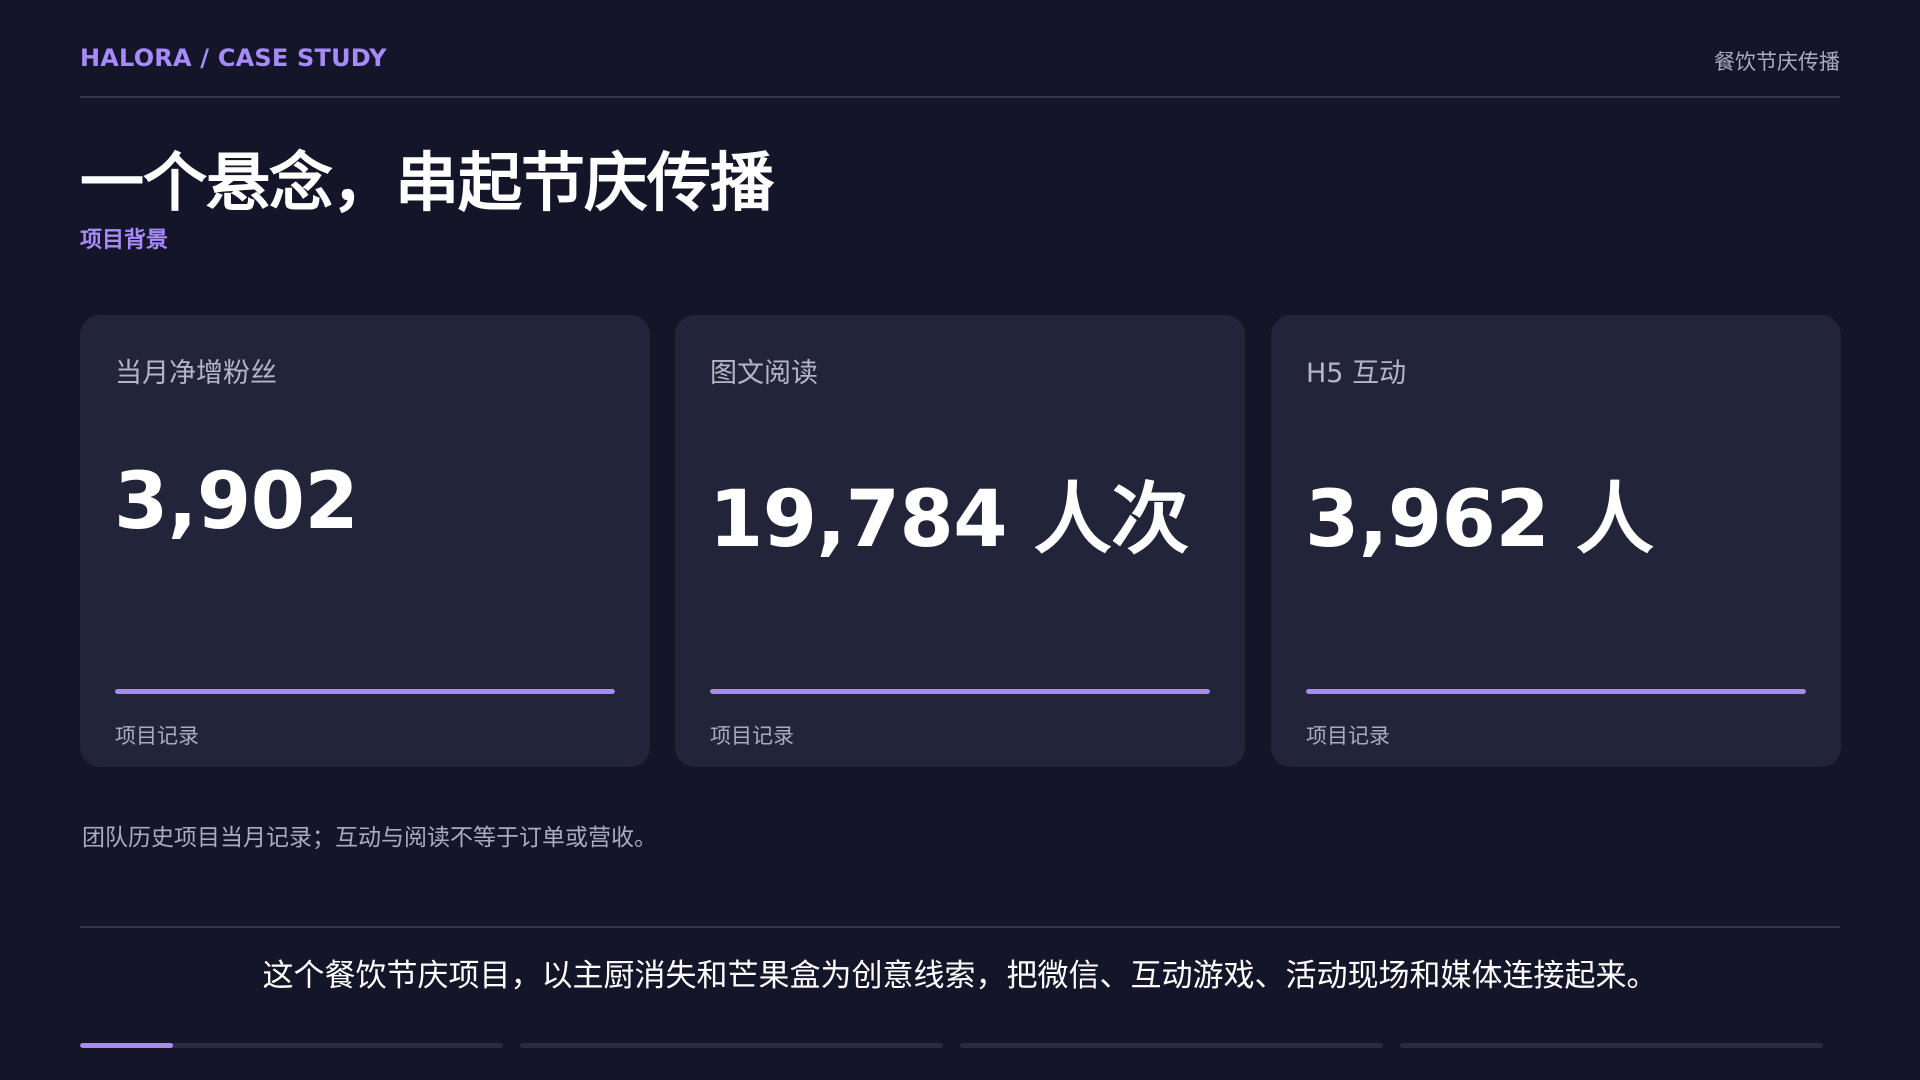  I want to click on metric-card-h5: H5 互动 3,962 人 项目记录, so click(1556, 541).